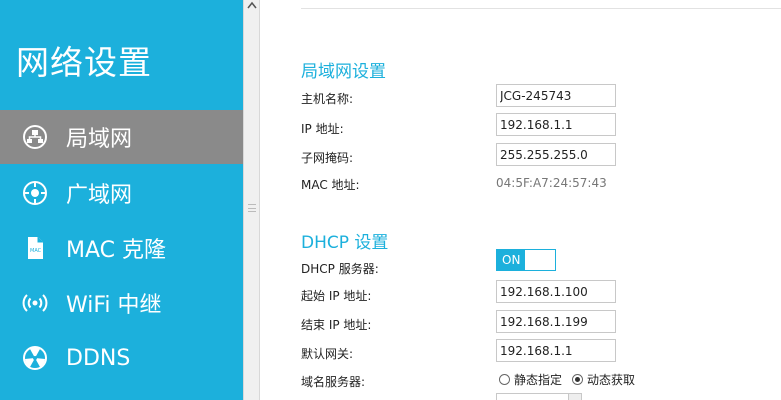 The width and height of the screenshot is (781, 400). Describe the element at coordinates (327, 99) in the screenshot. I see `hostname-label: 主机名称:` at that location.